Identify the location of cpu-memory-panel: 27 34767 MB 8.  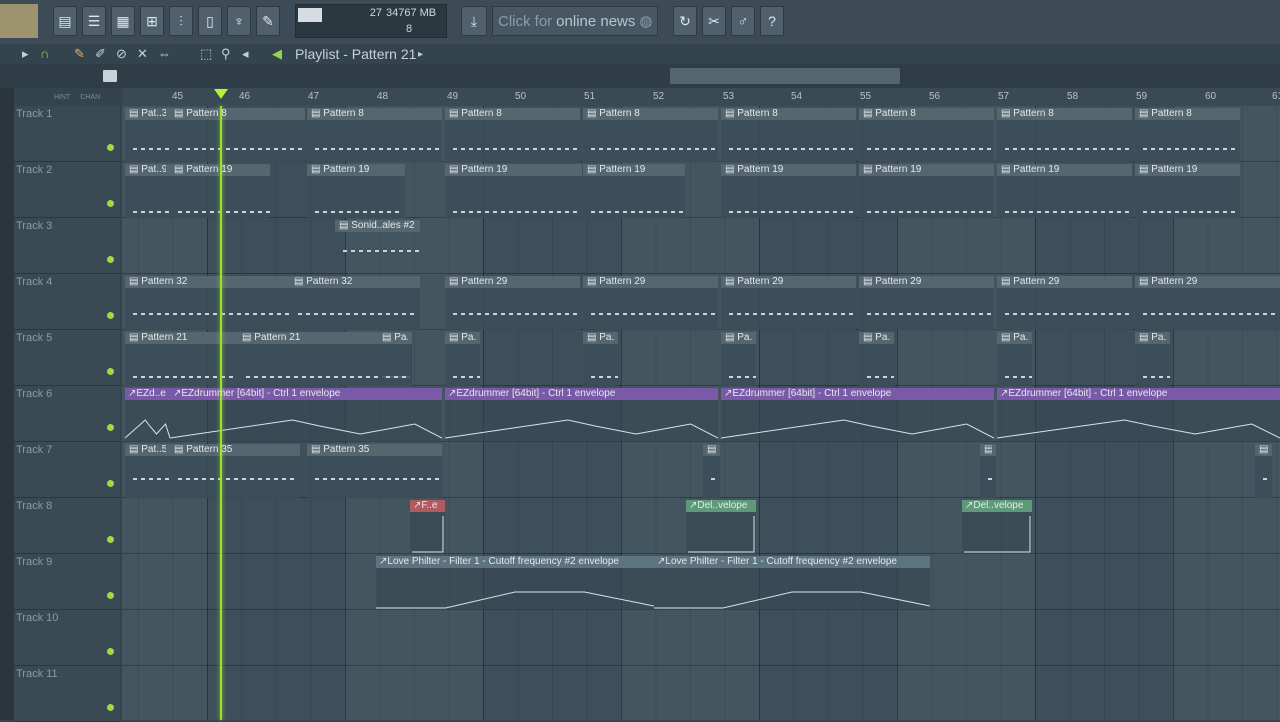
(371, 21).